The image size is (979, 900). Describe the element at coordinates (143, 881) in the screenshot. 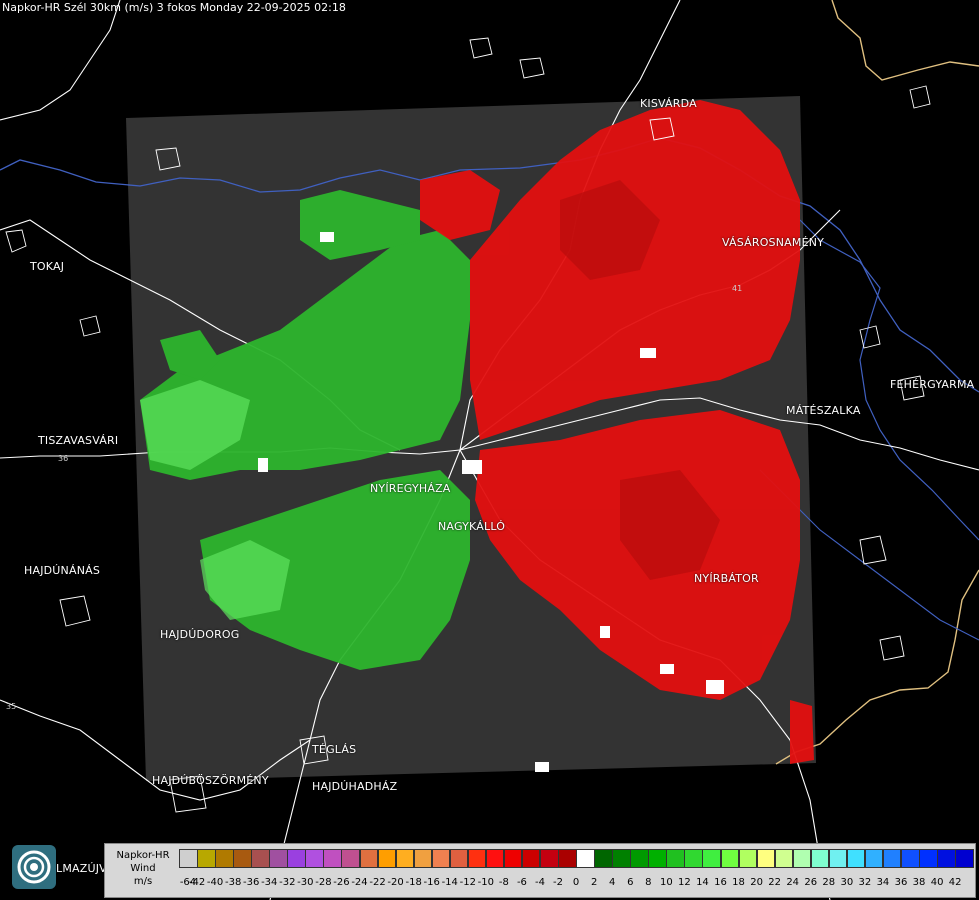

I see `legend-title-line3: m/s` at that location.